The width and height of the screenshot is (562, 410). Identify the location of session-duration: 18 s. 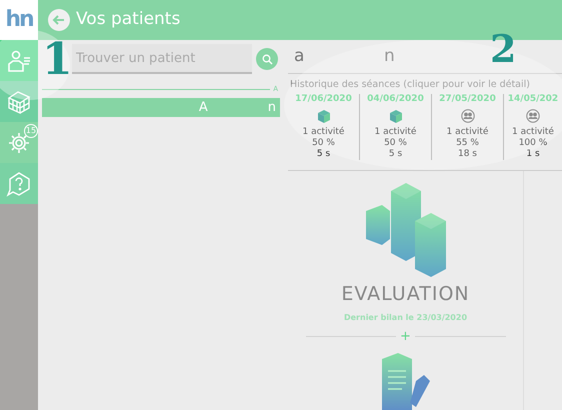
(467, 154).